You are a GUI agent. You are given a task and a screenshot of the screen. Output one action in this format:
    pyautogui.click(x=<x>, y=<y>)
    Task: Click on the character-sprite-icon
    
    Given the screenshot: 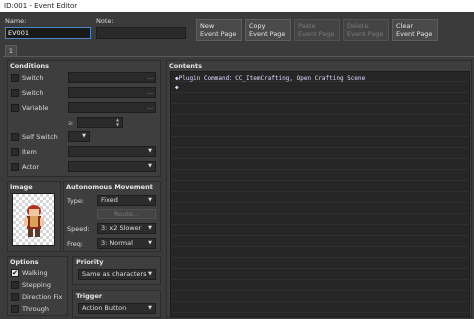 What is the action you would take?
    pyautogui.click(x=34, y=221)
    